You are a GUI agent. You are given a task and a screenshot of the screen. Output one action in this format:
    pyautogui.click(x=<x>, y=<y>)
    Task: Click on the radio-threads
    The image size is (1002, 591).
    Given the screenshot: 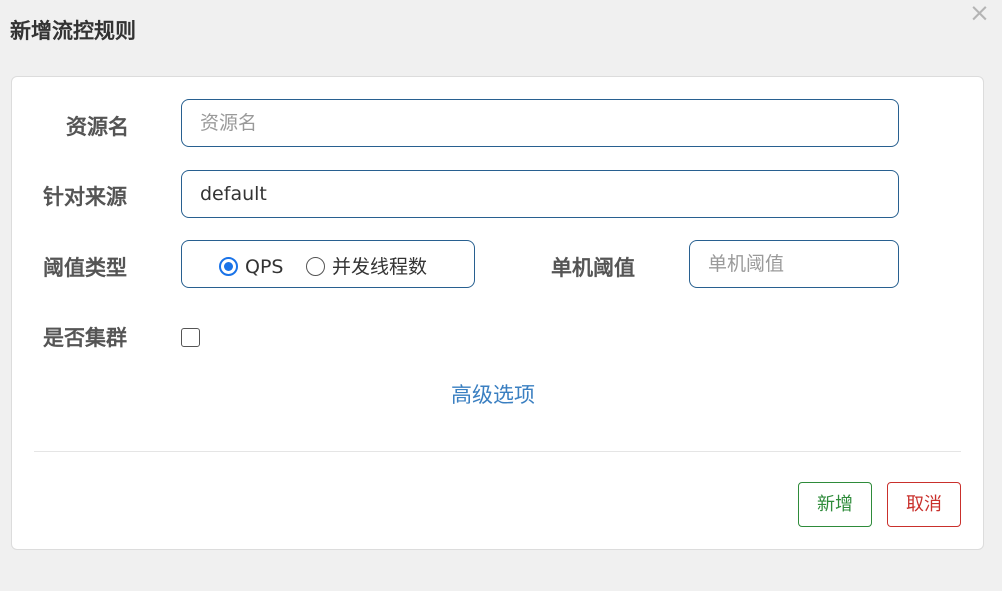 What is the action you would take?
    pyautogui.click(x=315, y=266)
    